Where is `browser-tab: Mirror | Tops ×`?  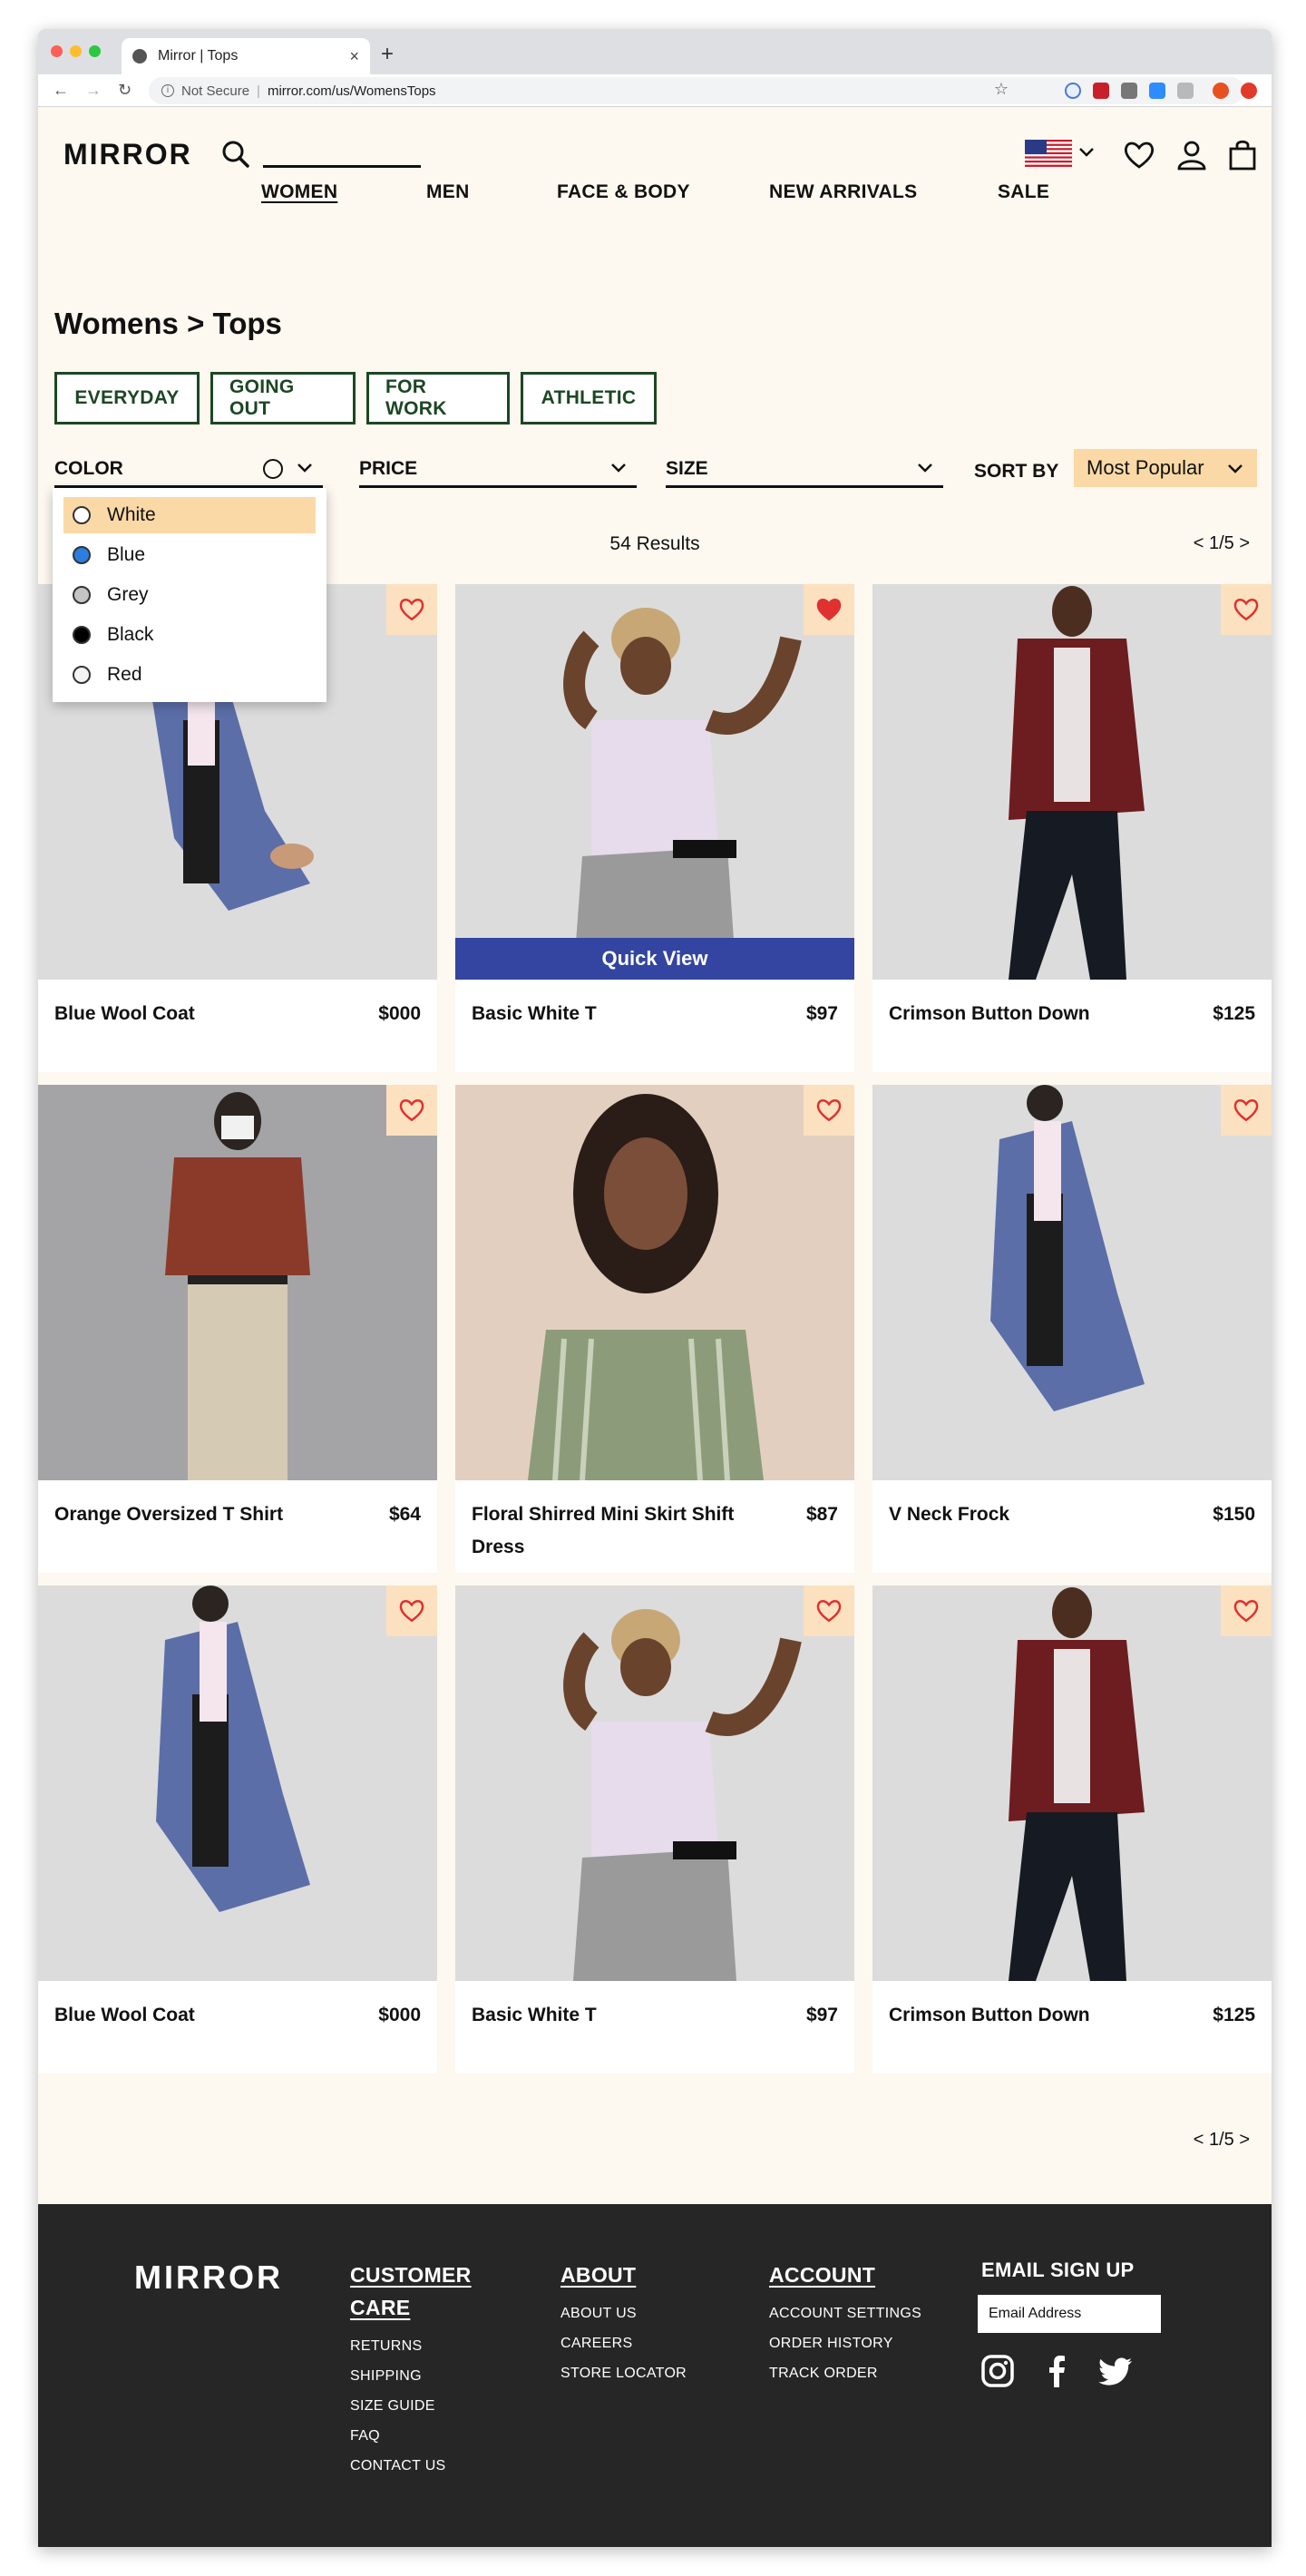 browser-tab: Mirror | Tops × is located at coordinates (246, 56).